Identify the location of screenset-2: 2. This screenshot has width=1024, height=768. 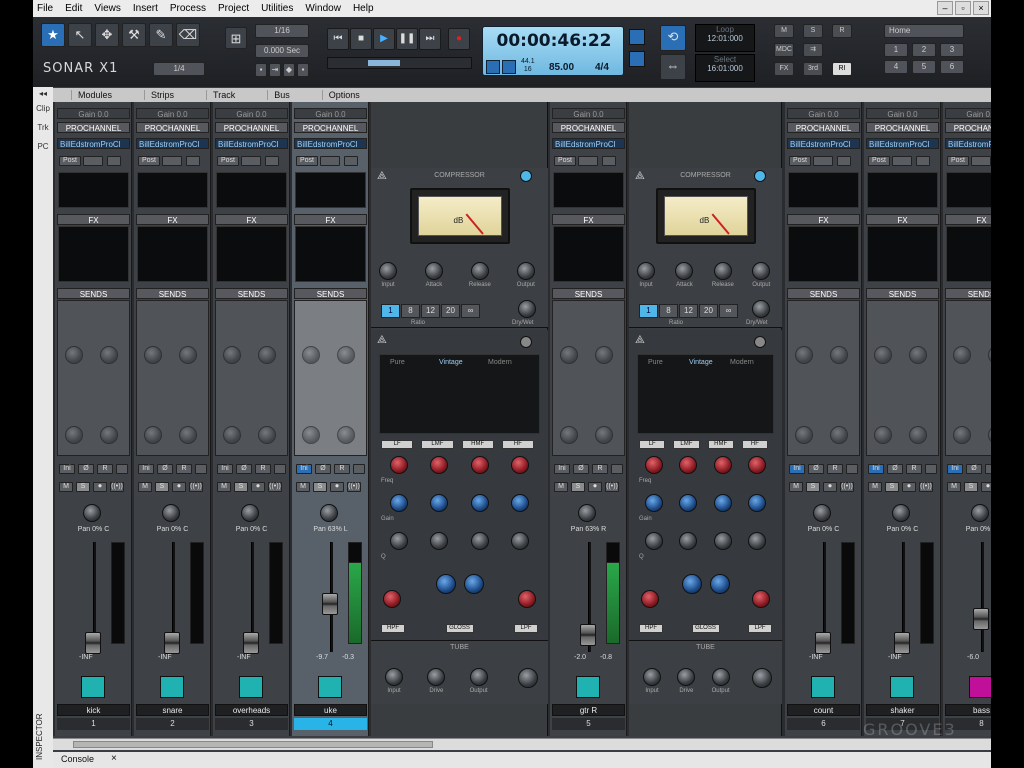
(924, 50).